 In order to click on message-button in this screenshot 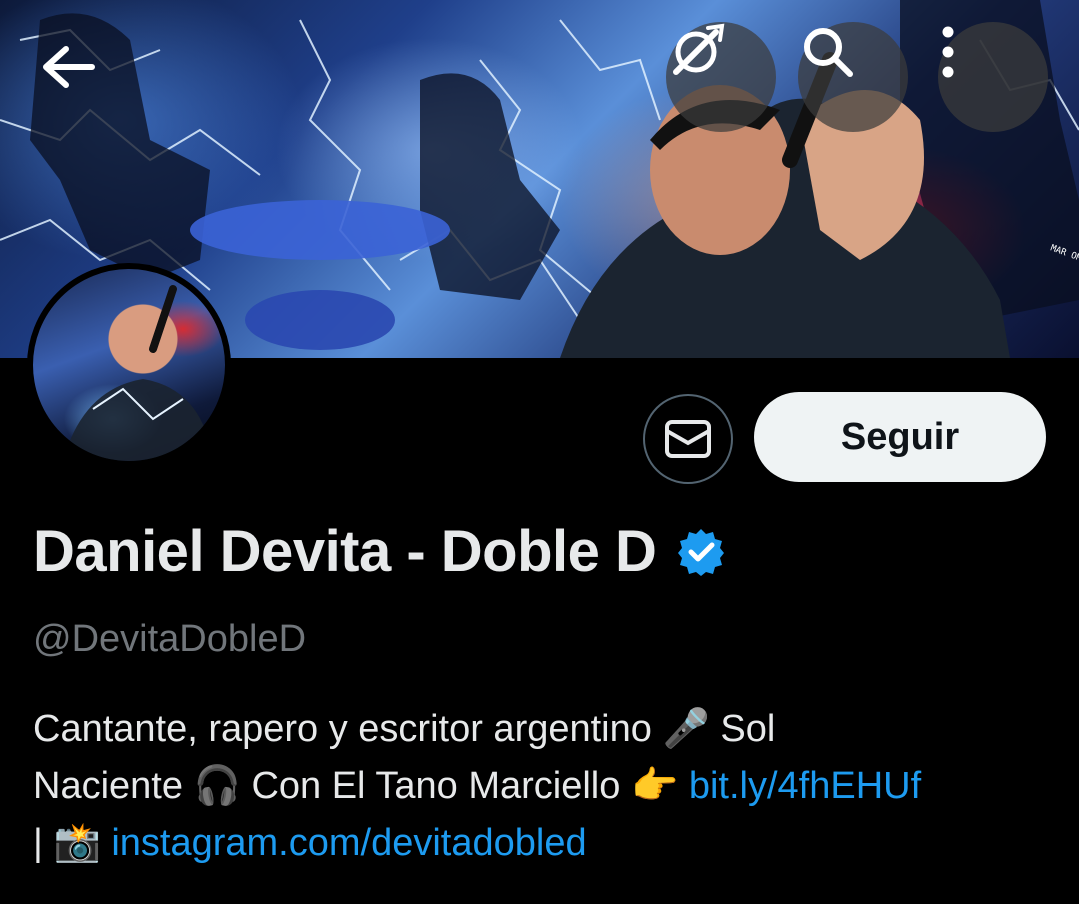, I will do `click(688, 439)`.